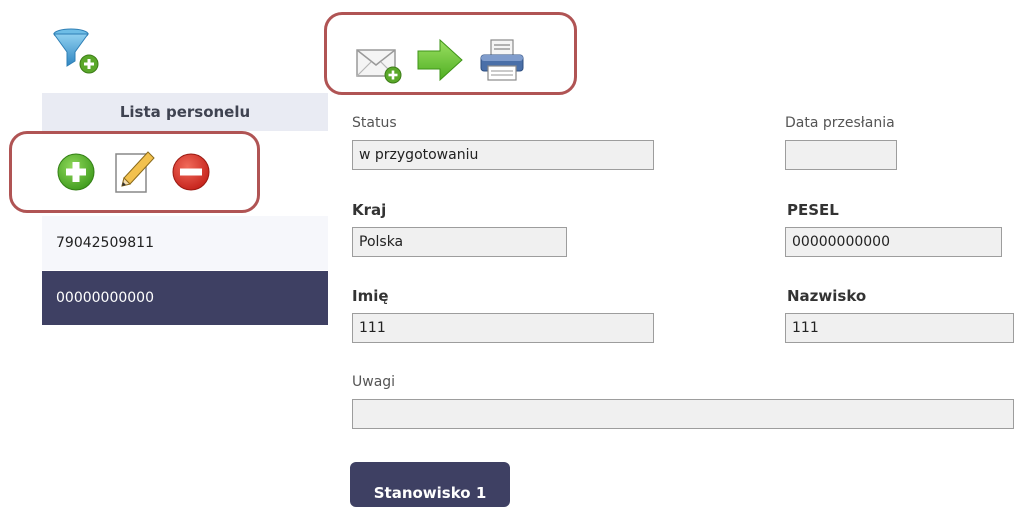 The height and width of the screenshot is (507, 1014). Describe the element at coordinates (76, 172) in the screenshot. I see `add-icon` at that location.